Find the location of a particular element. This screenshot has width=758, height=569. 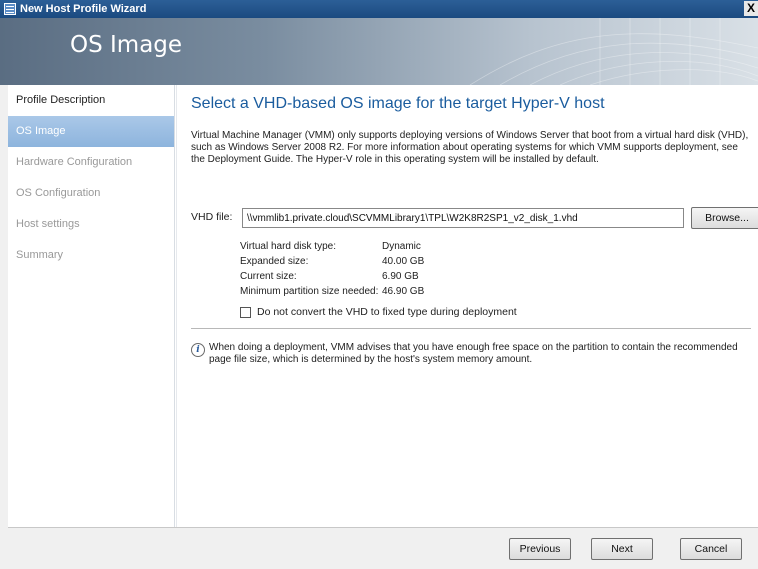

window-title: New Host Profile Wizard is located at coordinates (83, 9).